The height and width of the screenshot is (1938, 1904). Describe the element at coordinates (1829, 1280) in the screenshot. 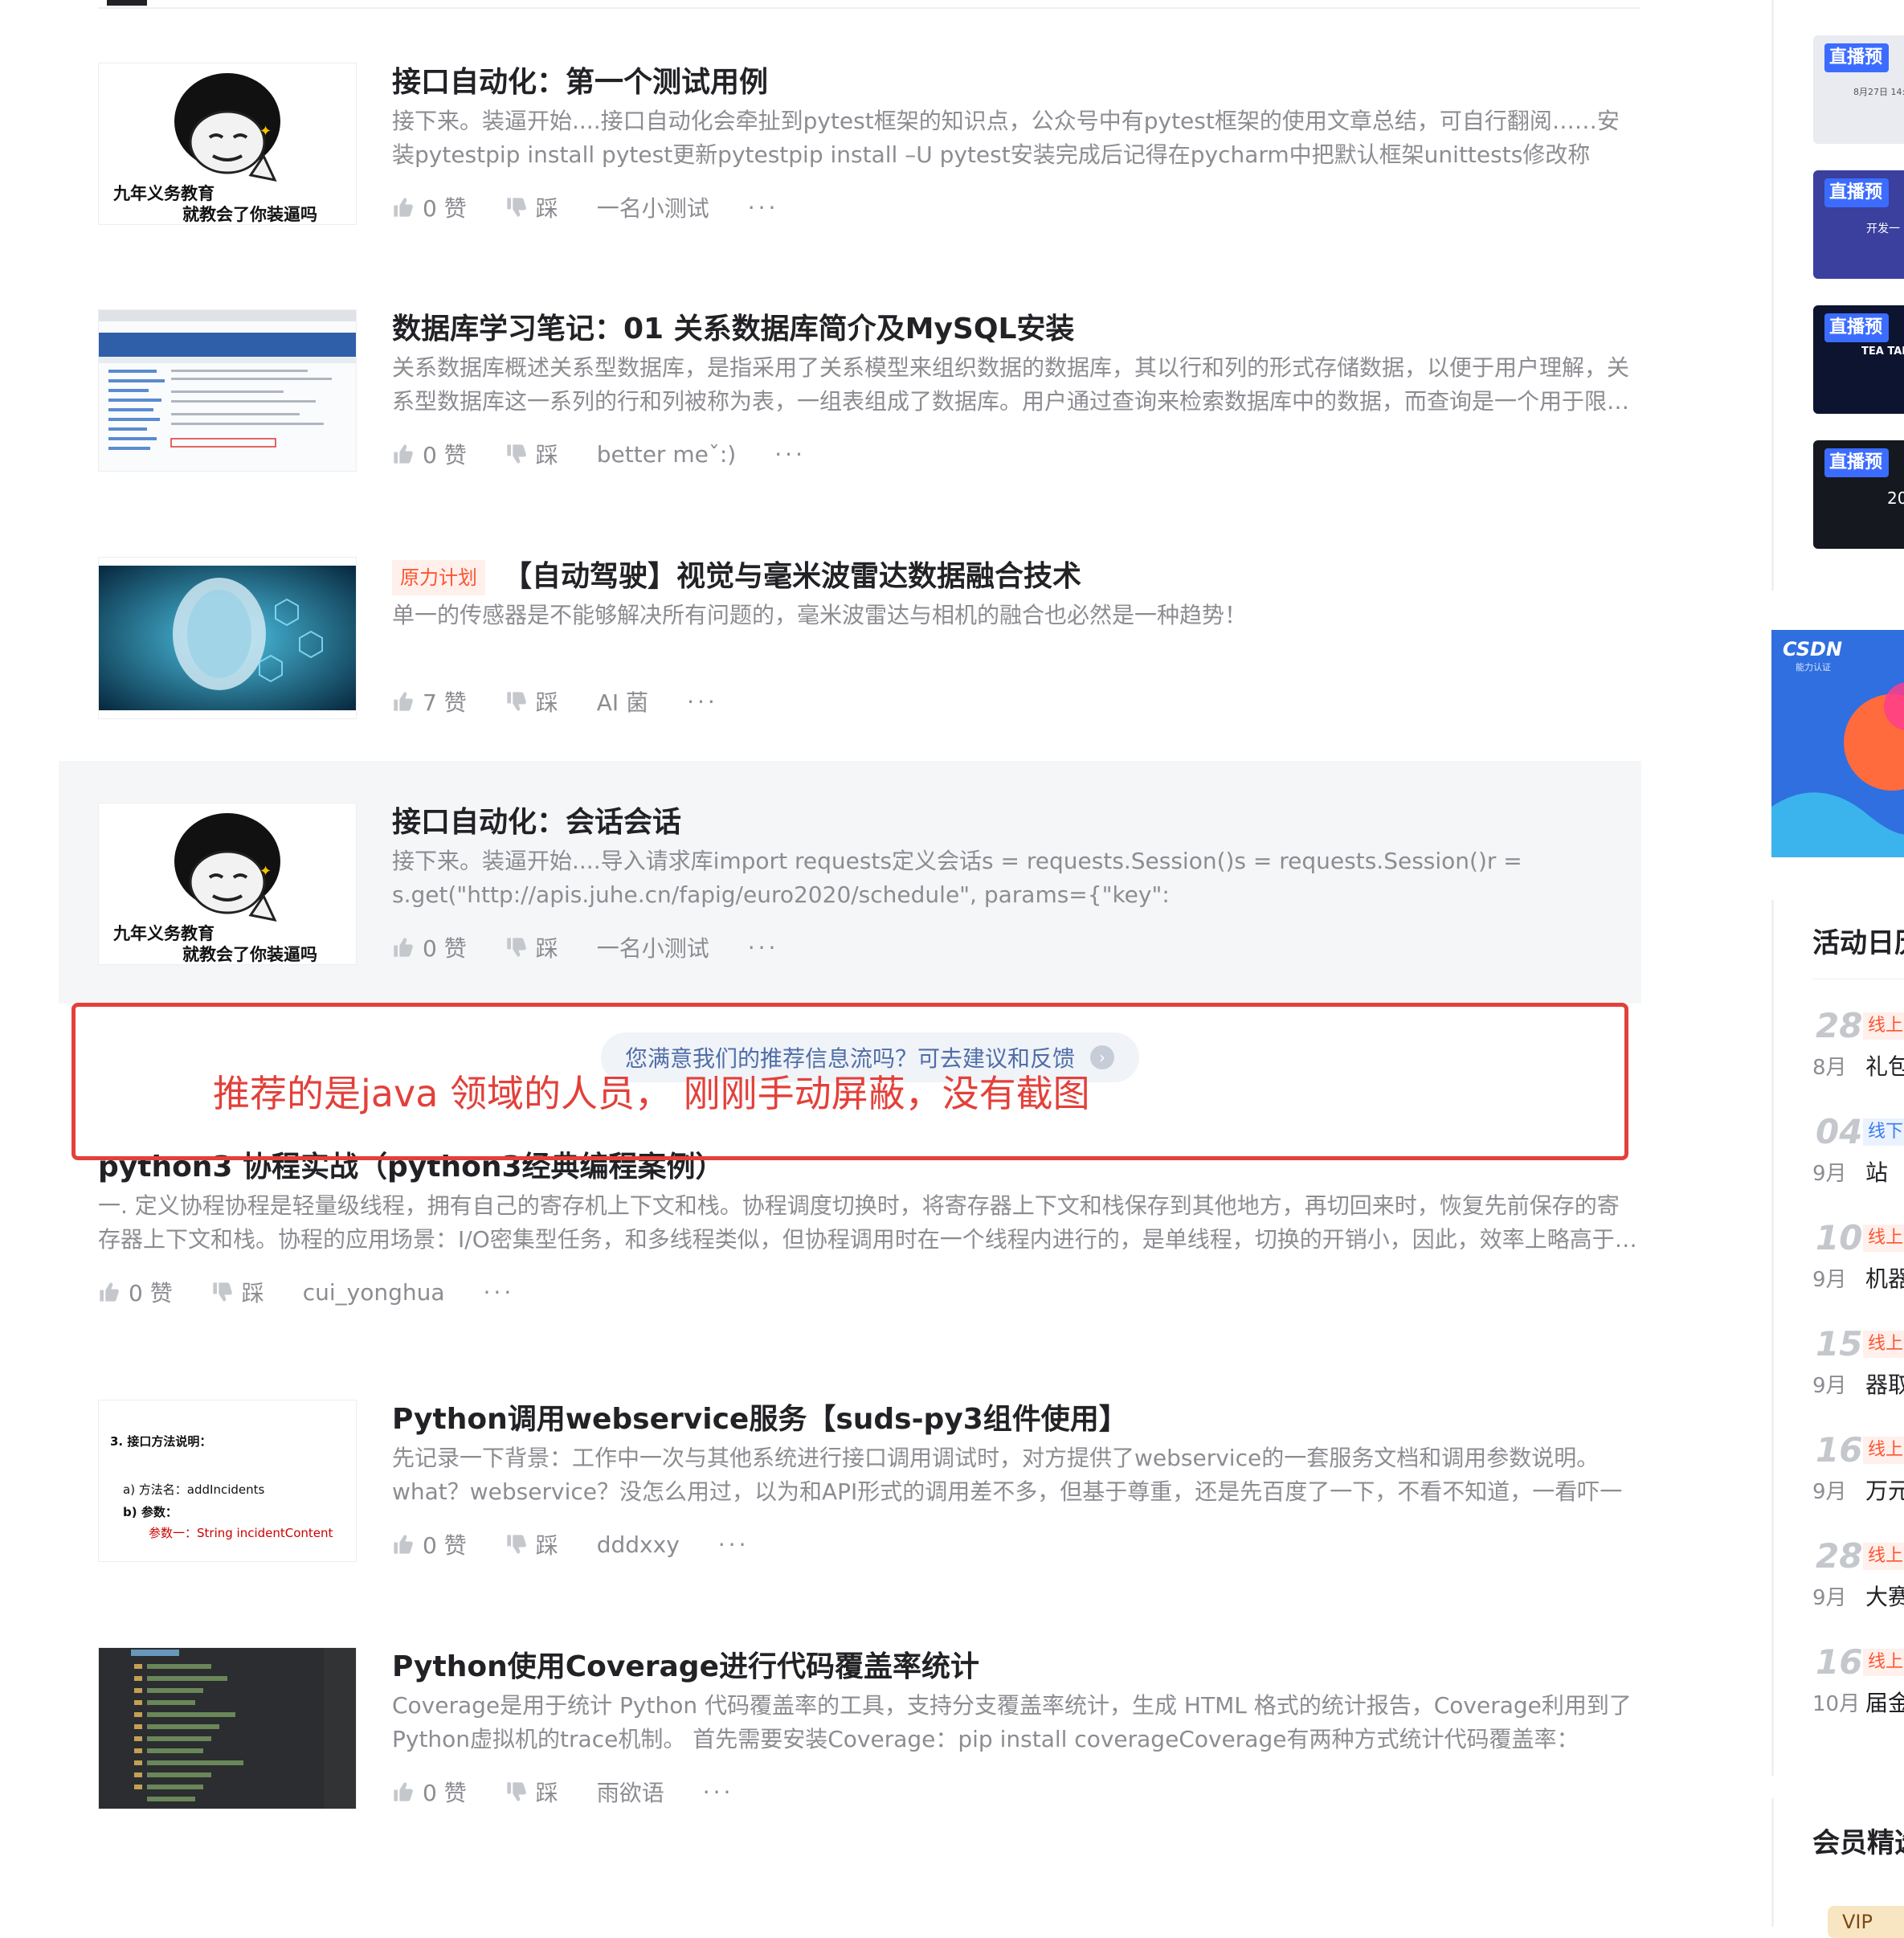

I see `activity-month: 9月` at that location.